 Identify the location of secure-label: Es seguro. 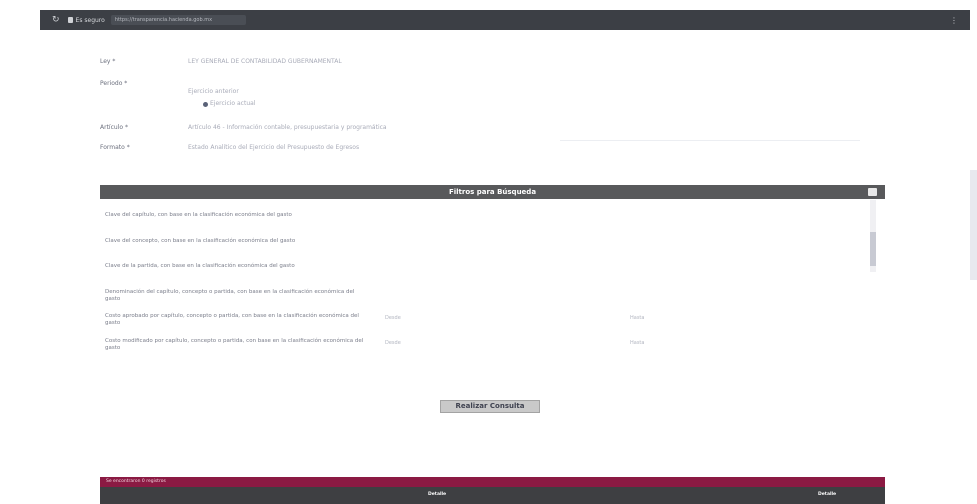
(90, 20).